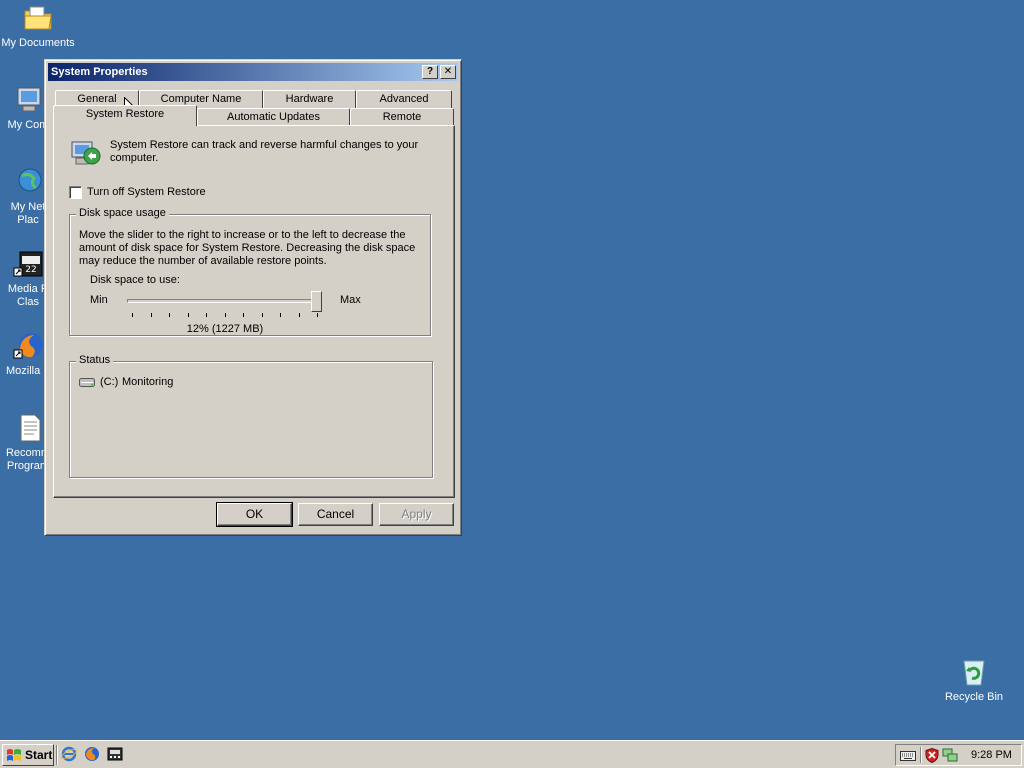 This screenshot has height=768, width=1024. Describe the element at coordinates (38, 43) in the screenshot. I see `desktop-icon-label: My Documents` at that location.